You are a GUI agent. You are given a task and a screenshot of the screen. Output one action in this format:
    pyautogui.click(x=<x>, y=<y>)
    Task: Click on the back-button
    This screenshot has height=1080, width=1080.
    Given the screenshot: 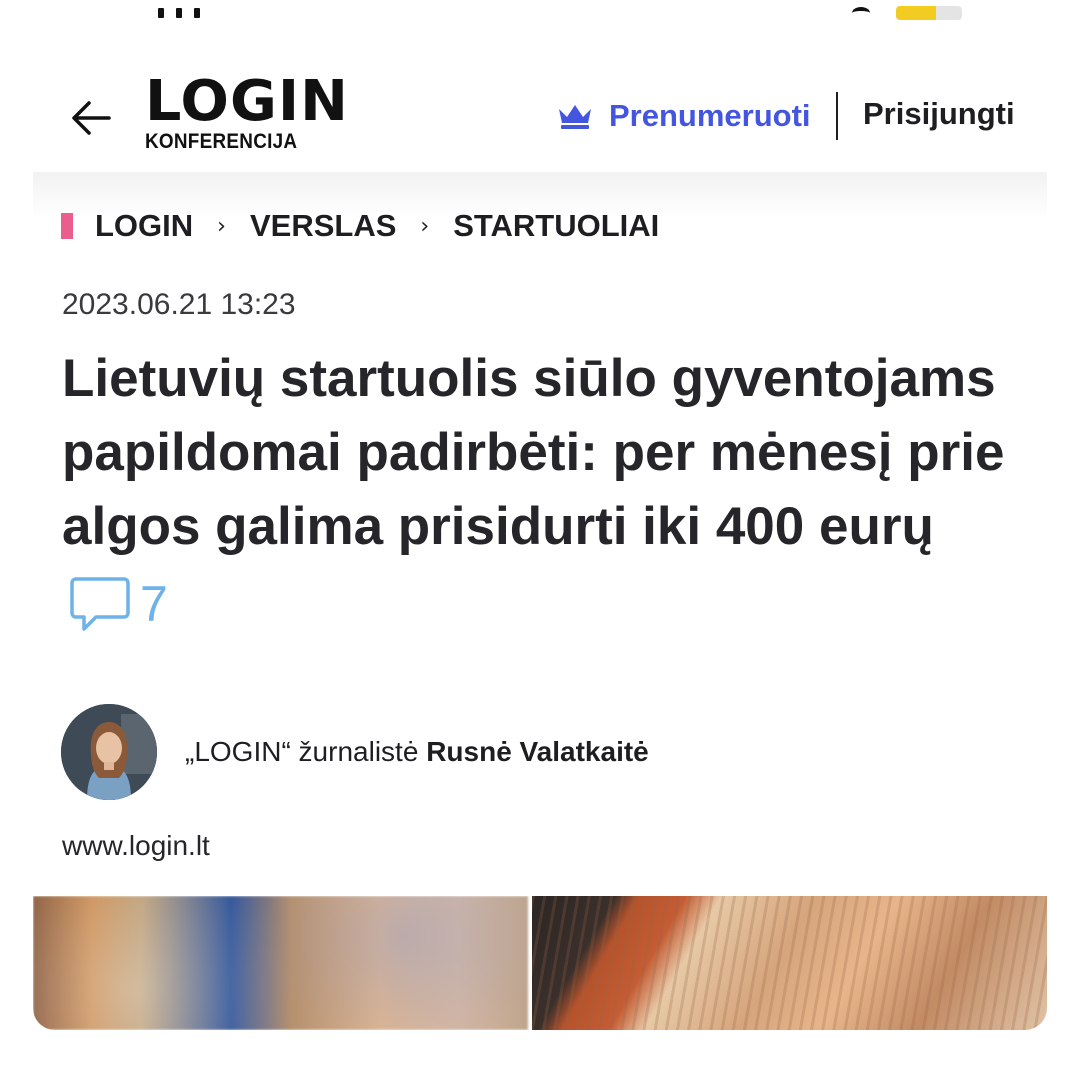 What is the action you would take?
    pyautogui.click(x=91, y=118)
    